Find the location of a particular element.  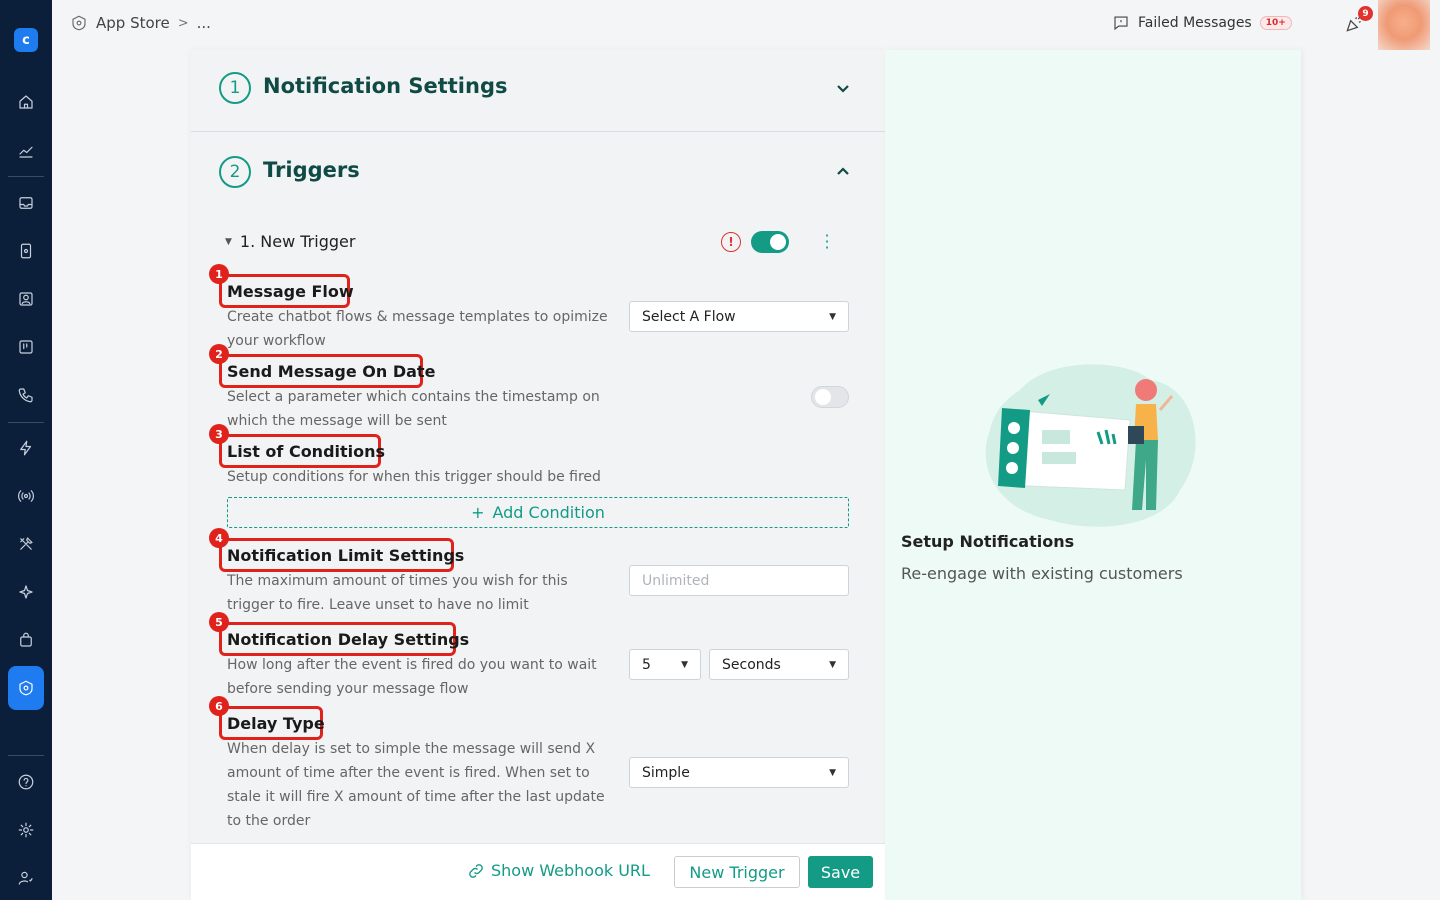

sidebar: c is located at coordinates (26, 450).